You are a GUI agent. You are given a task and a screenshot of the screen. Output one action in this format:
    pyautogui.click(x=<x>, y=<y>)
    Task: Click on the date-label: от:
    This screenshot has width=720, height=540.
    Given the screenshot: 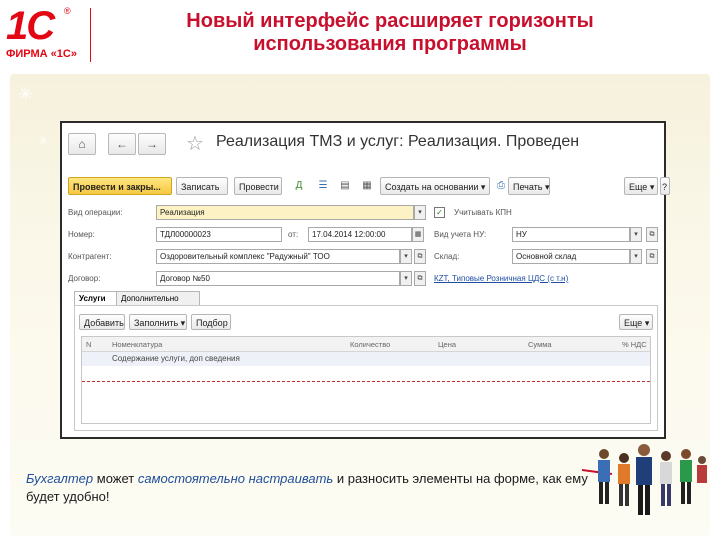 What is the action you would take?
    pyautogui.click(x=293, y=234)
    